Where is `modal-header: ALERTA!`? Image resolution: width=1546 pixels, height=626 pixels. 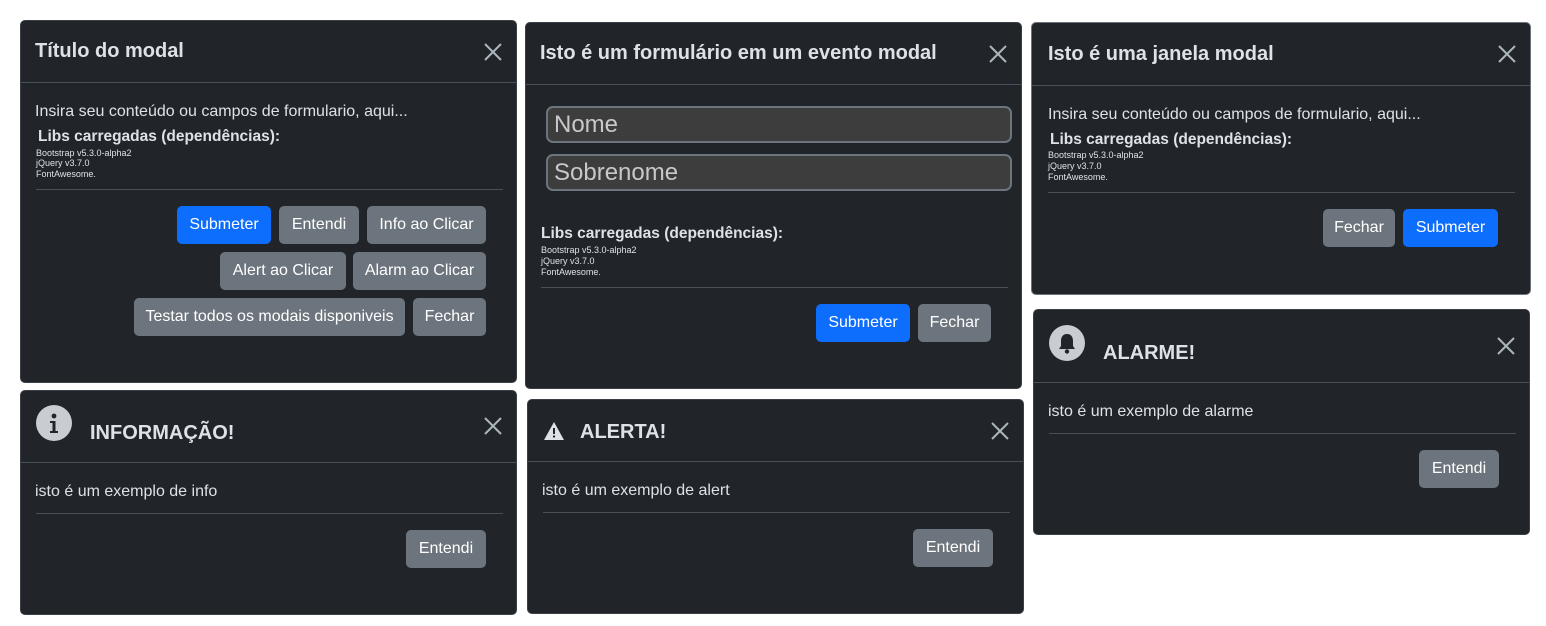
modal-header: ALERTA! is located at coordinates (775, 431).